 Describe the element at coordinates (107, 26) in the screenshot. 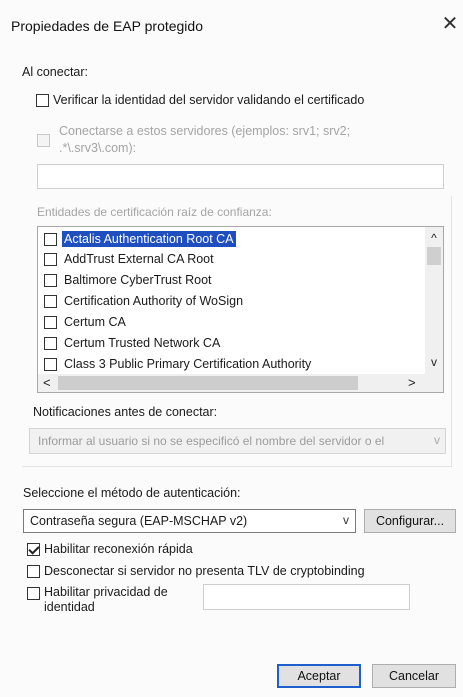

I see `window-title: Propiedades de EAP protegido` at that location.